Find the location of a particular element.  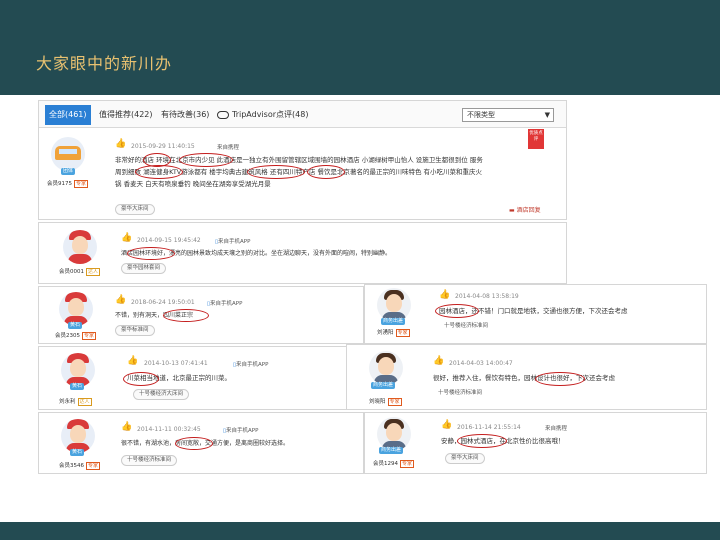

member-name: 会员0001 达人 is located at coordinates (80, 271).